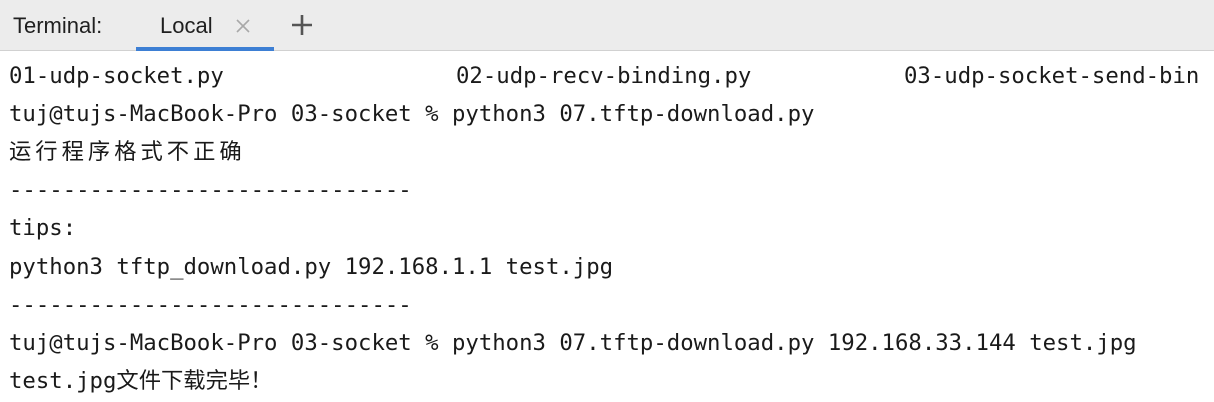 This screenshot has width=1214, height=402. I want to click on tab-local: Local, so click(205, 25).